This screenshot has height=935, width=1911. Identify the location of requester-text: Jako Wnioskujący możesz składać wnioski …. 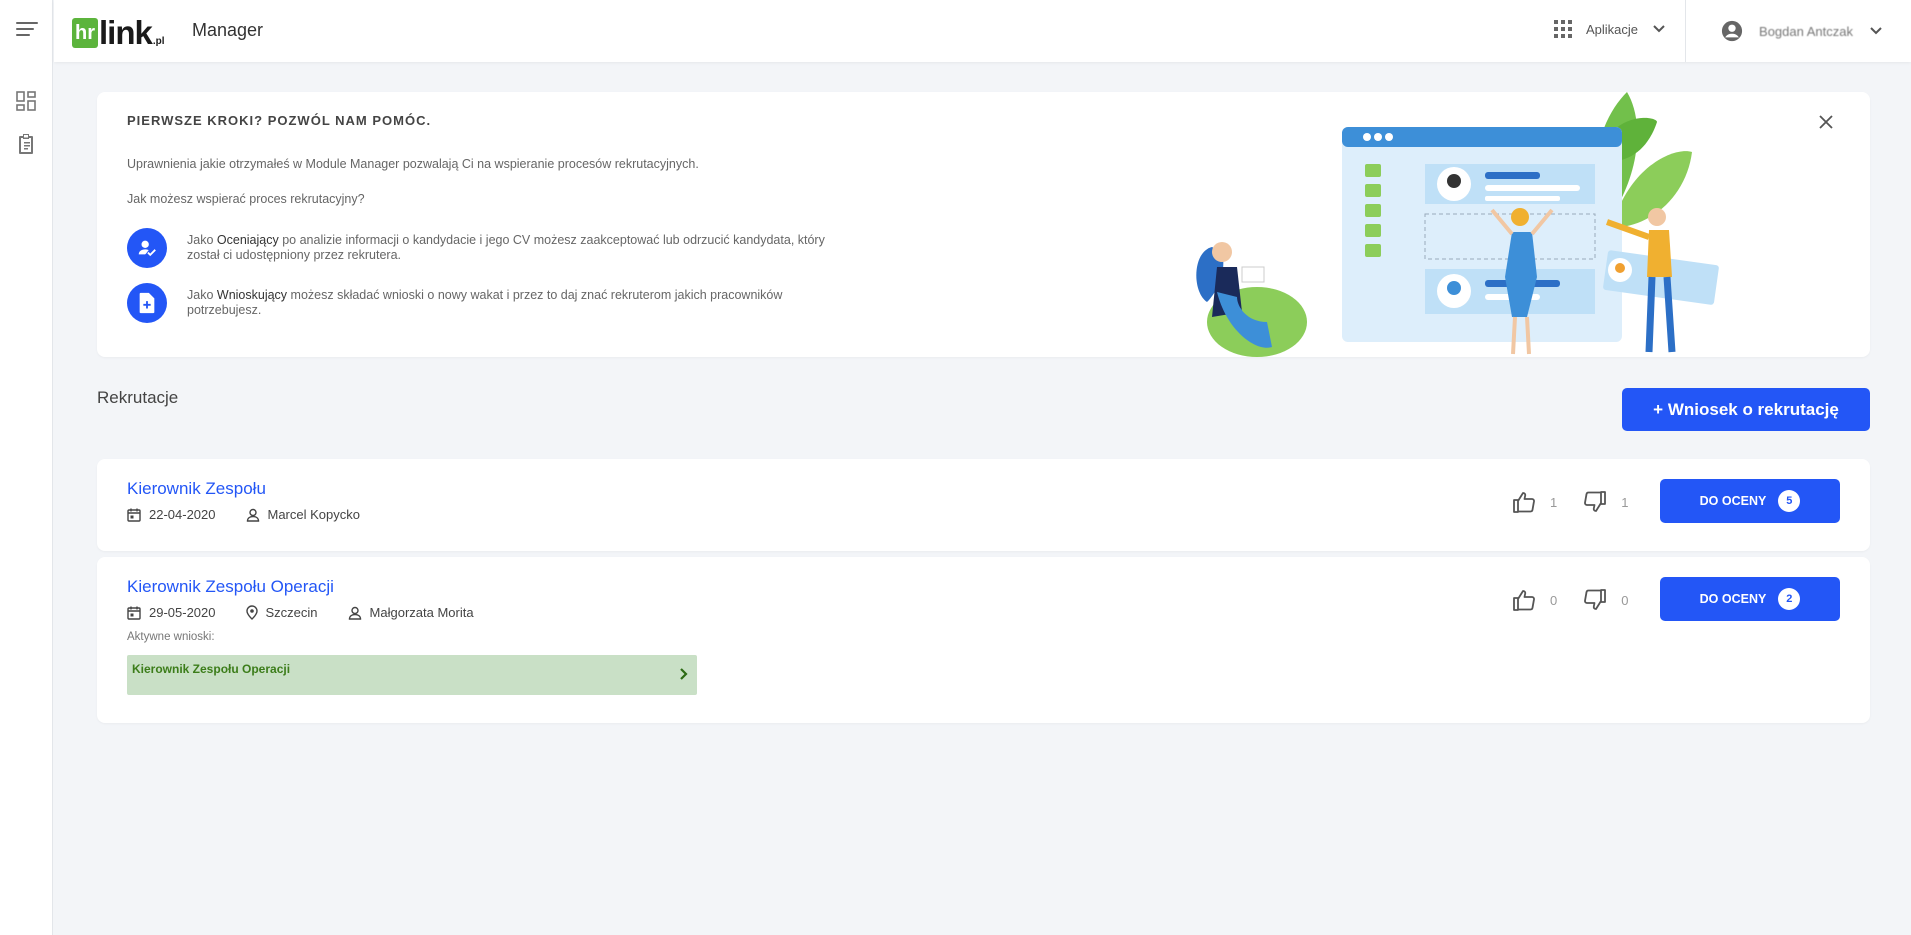
(485, 302).